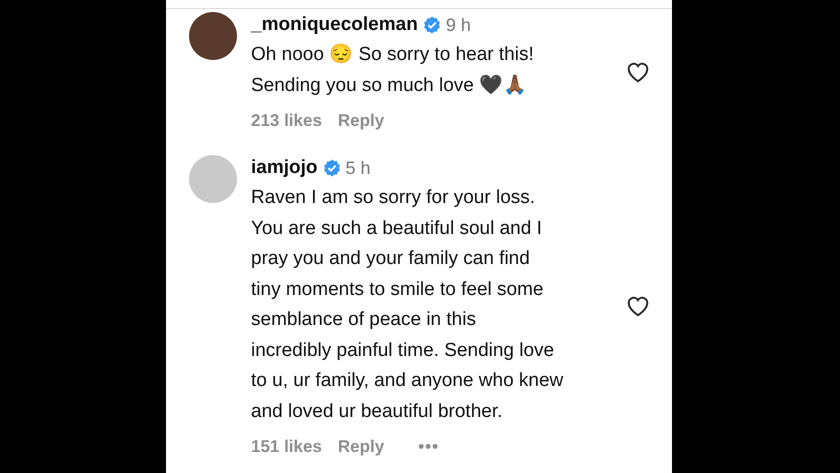 Image resolution: width=840 pixels, height=473 pixels. Describe the element at coordinates (429, 447) in the screenshot. I see `more-button: •••` at that location.